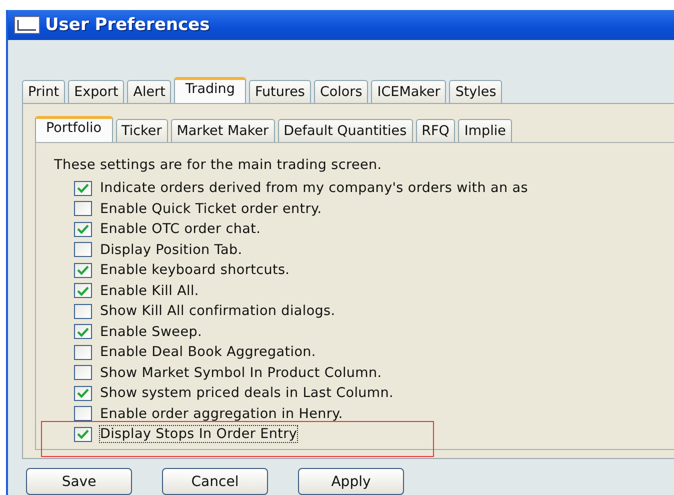  I want to click on checkbox-label: Enable Quick Ticket order entry., so click(211, 208).